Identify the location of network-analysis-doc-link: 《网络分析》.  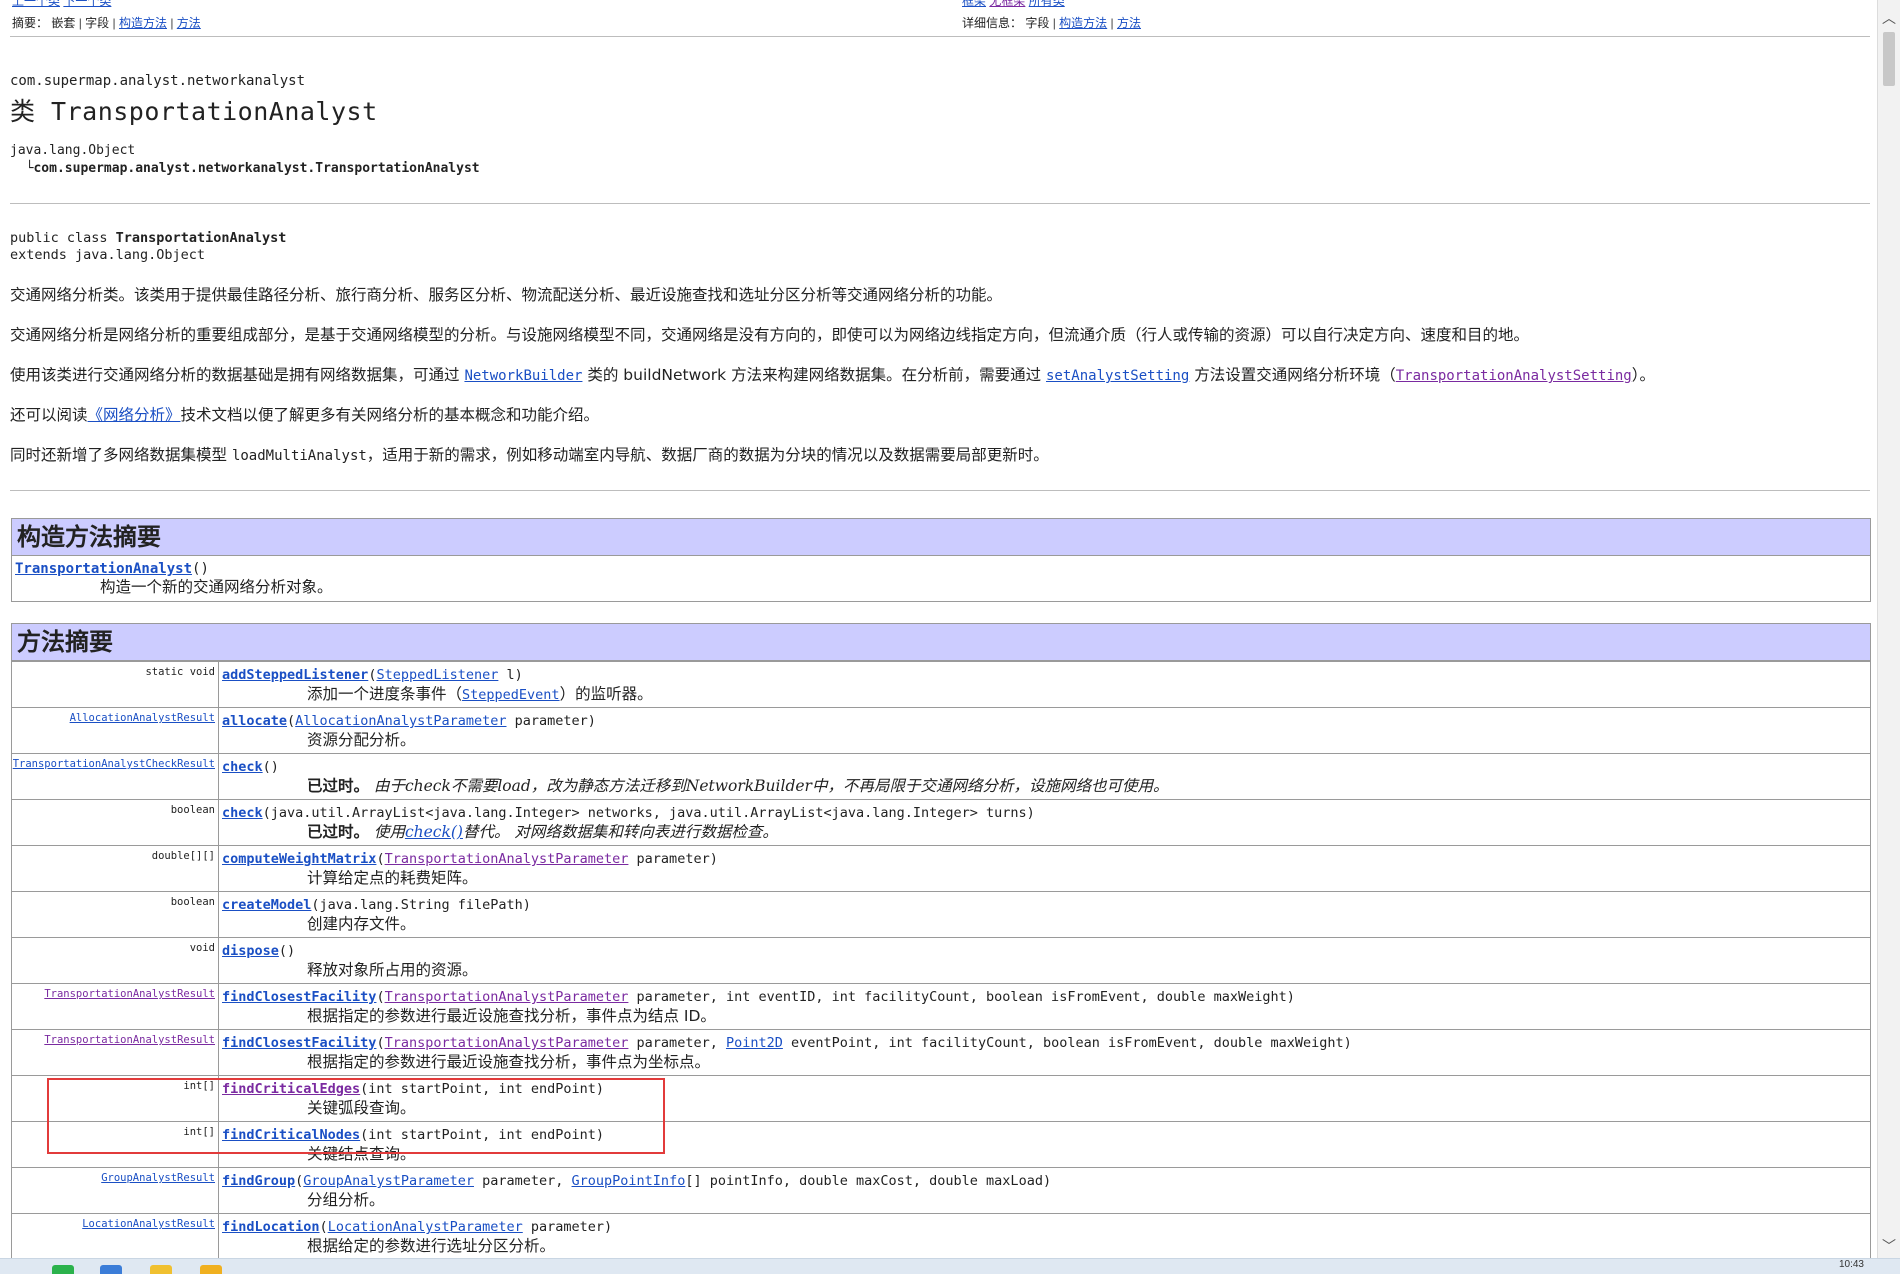
(134, 415).